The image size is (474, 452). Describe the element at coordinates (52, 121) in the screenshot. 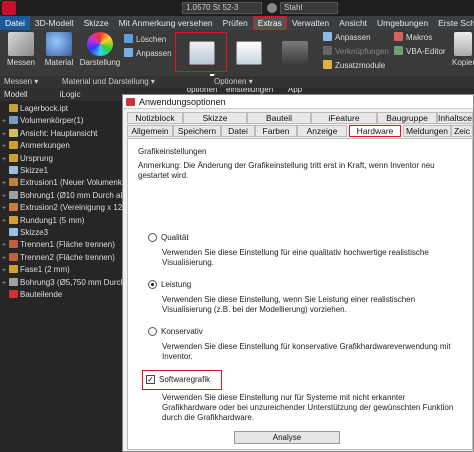

I see `tree-item-label: Volumenkörper(1)` at that location.